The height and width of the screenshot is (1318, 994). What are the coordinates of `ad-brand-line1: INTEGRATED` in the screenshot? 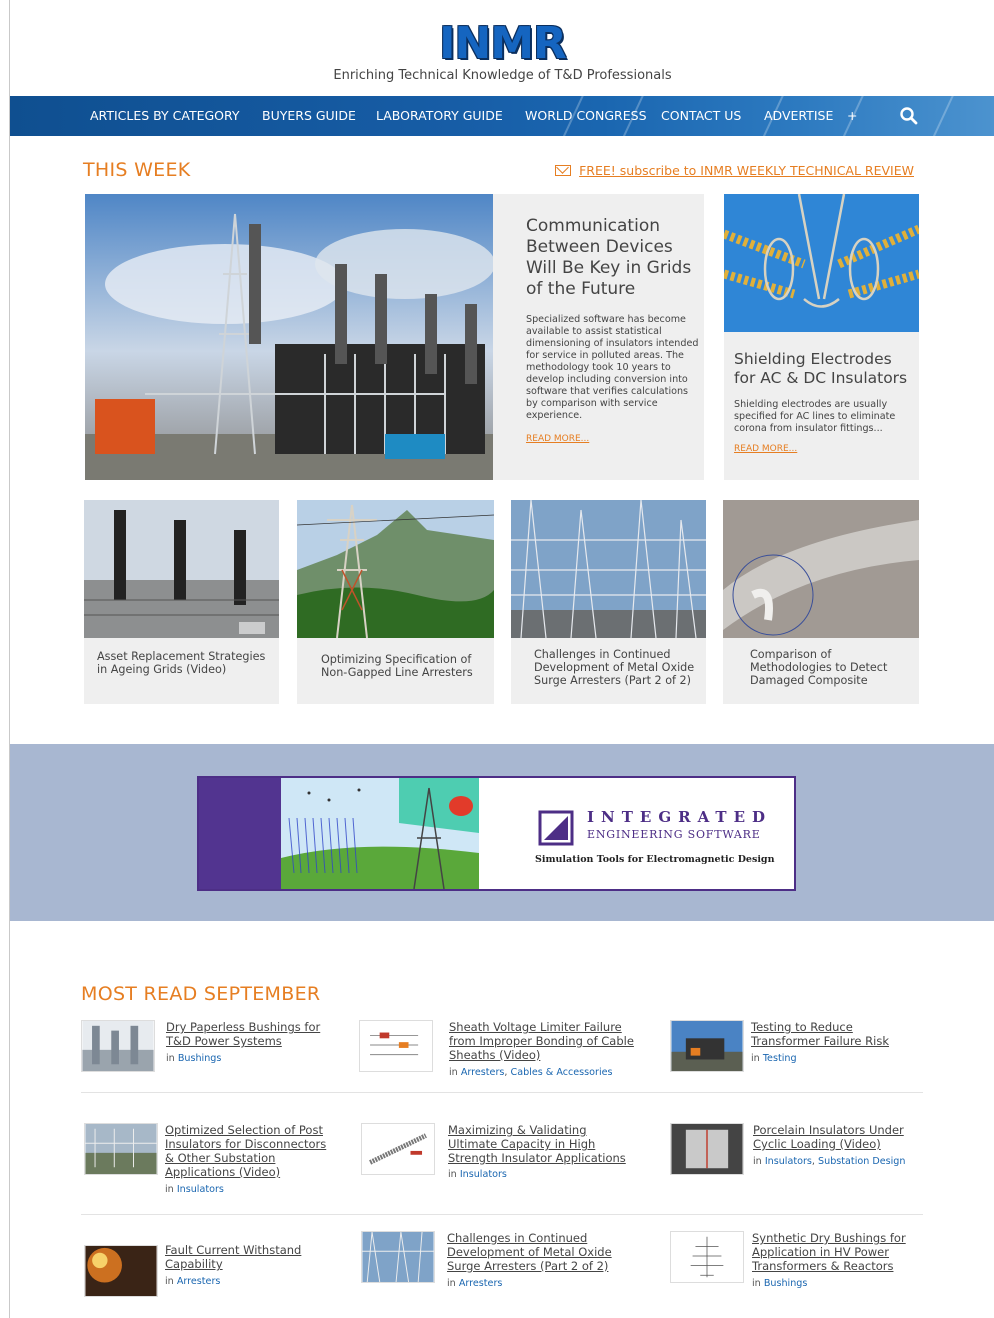 It's located at (680, 817).